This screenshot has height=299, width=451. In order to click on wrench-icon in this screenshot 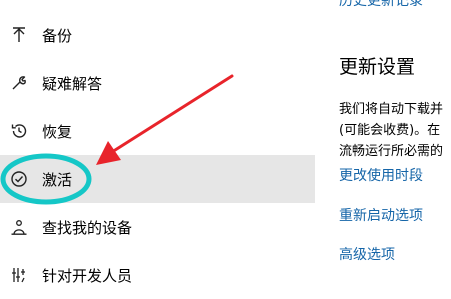, I will do `click(19, 83)`.